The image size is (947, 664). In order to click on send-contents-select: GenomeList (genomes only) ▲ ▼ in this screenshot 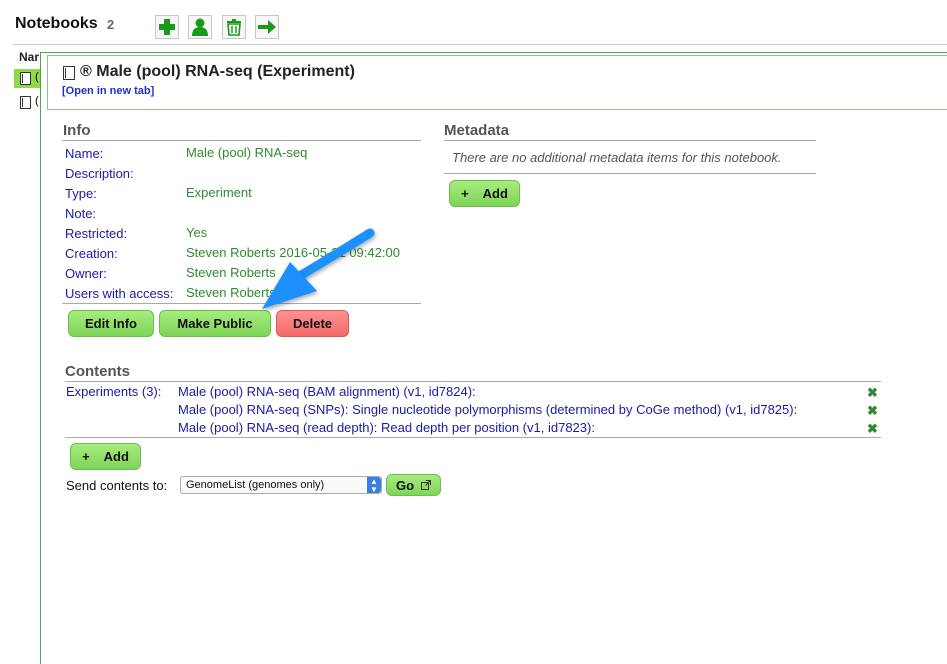, I will do `click(281, 485)`.